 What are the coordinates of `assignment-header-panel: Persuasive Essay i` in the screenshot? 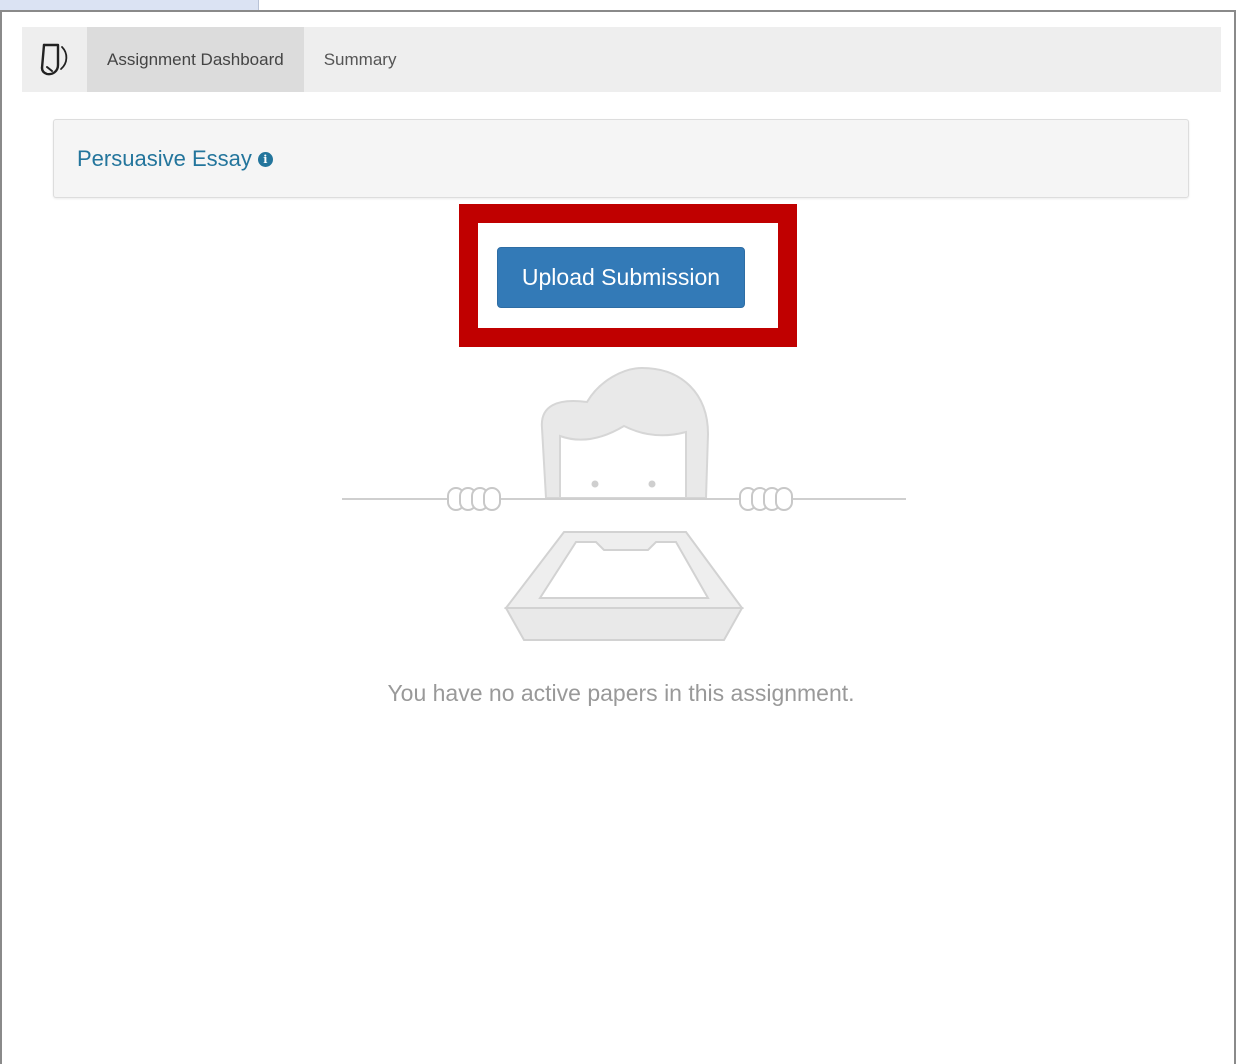 It's located at (621, 158).